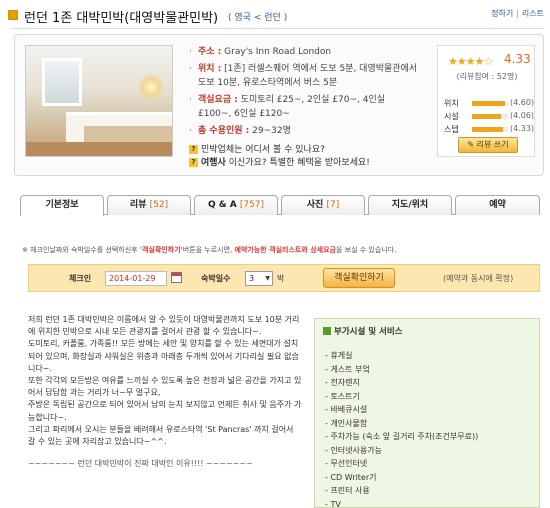  Describe the element at coordinates (136, 278) in the screenshot. I see `checkin-date-input: 2014-01-29` at that location.